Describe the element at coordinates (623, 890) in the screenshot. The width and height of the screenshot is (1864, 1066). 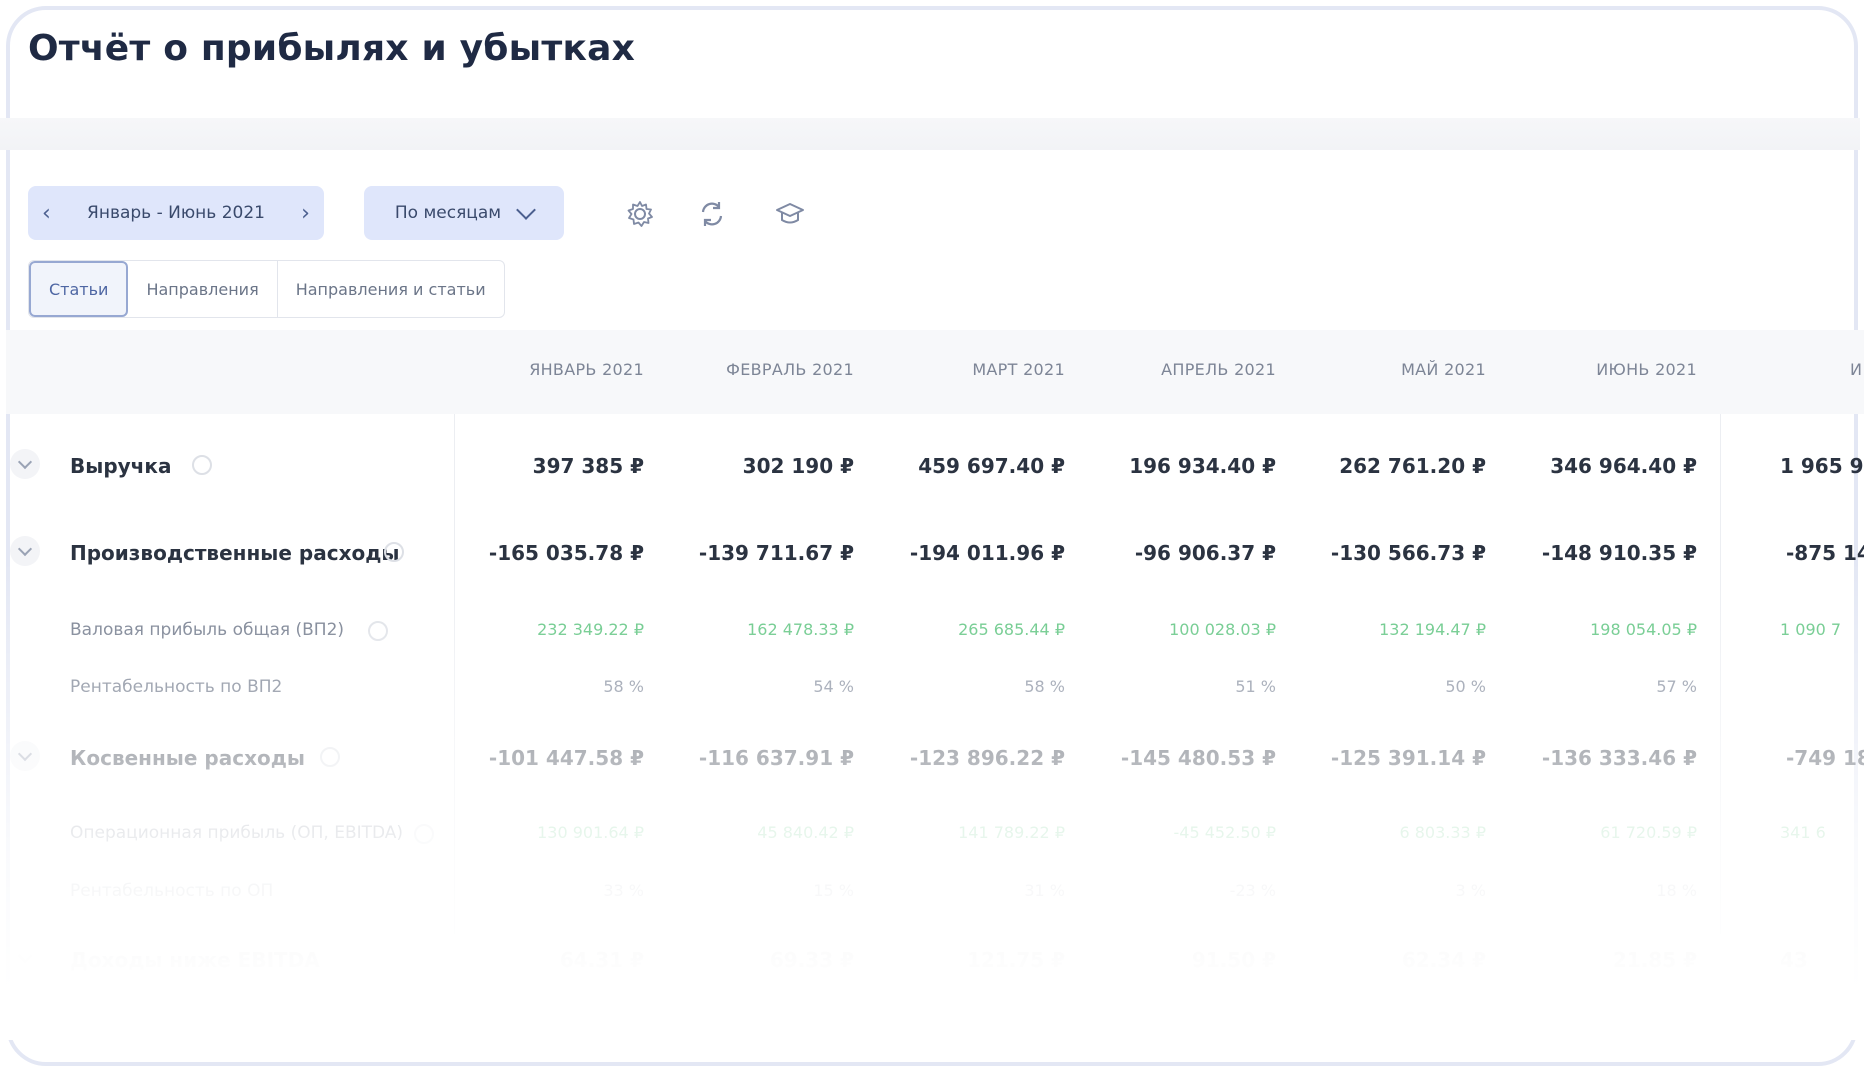
I see `table-cell: 33 %` at that location.